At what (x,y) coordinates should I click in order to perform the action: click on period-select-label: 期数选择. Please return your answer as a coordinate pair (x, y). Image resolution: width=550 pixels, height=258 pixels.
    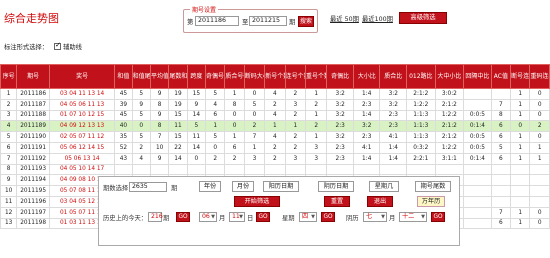
    Looking at the image, I should click on (116, 188).